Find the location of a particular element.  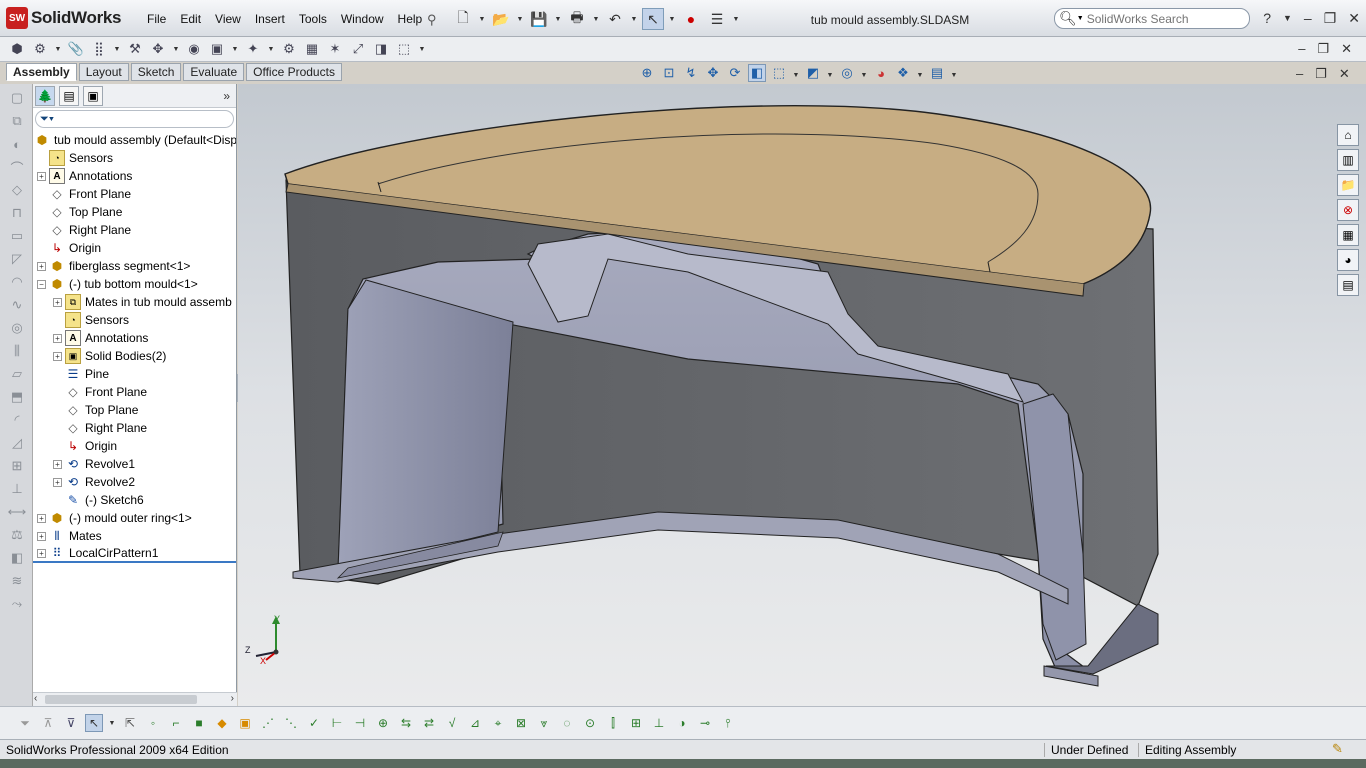

filter-center-marks-icon: ⊕ is located at coordinates (383, 723).